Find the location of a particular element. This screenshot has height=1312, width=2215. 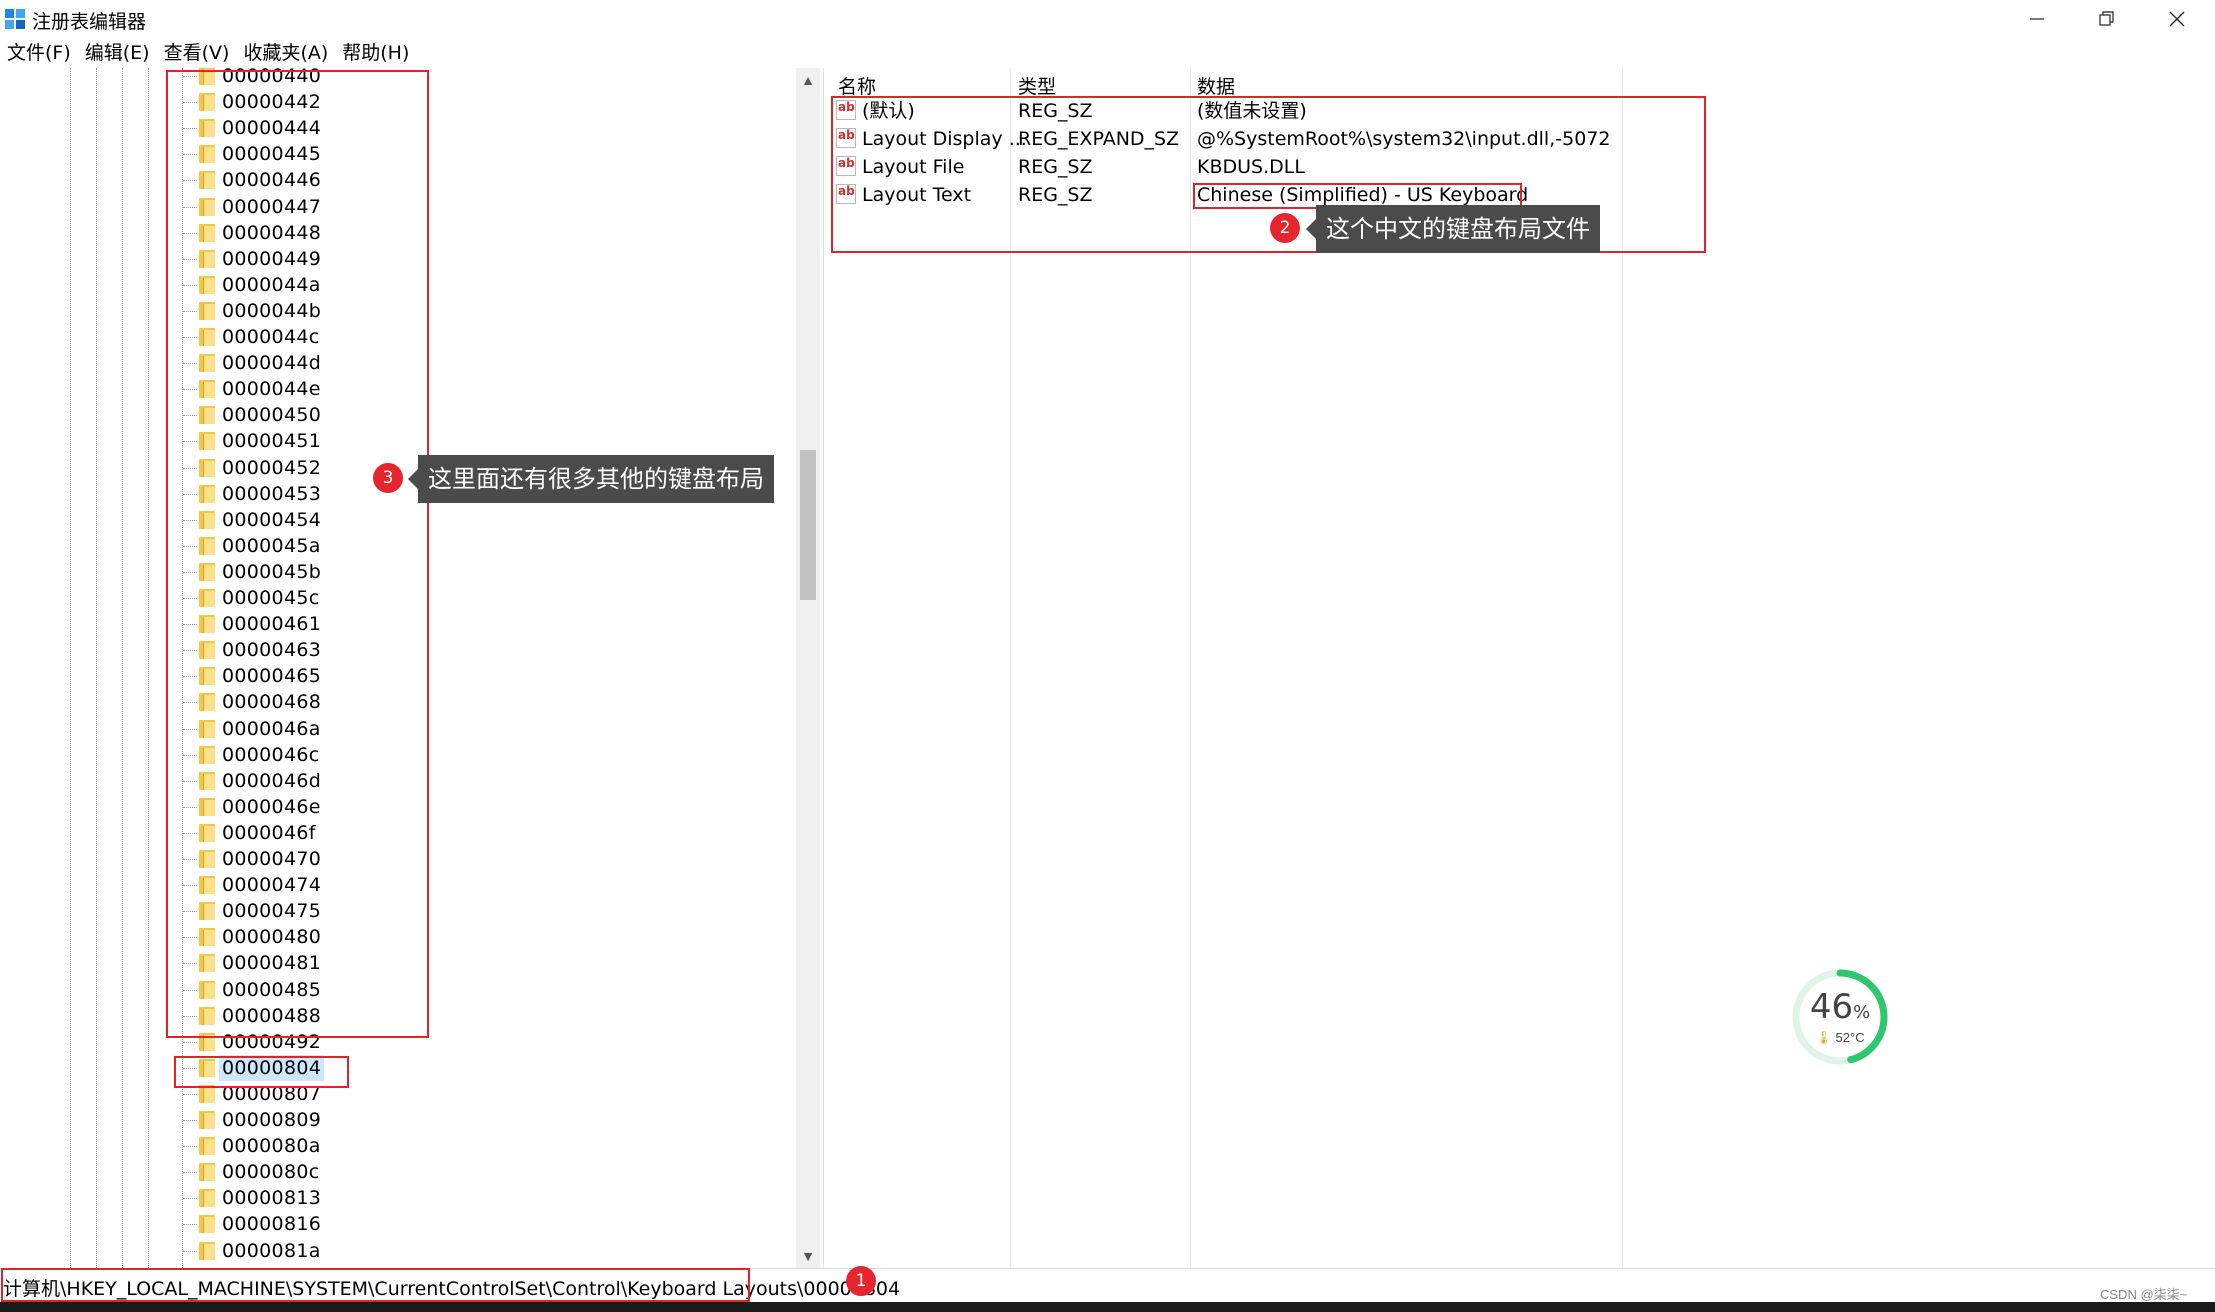

tree-item: 0000080c is located at coordinates (400, 1172).